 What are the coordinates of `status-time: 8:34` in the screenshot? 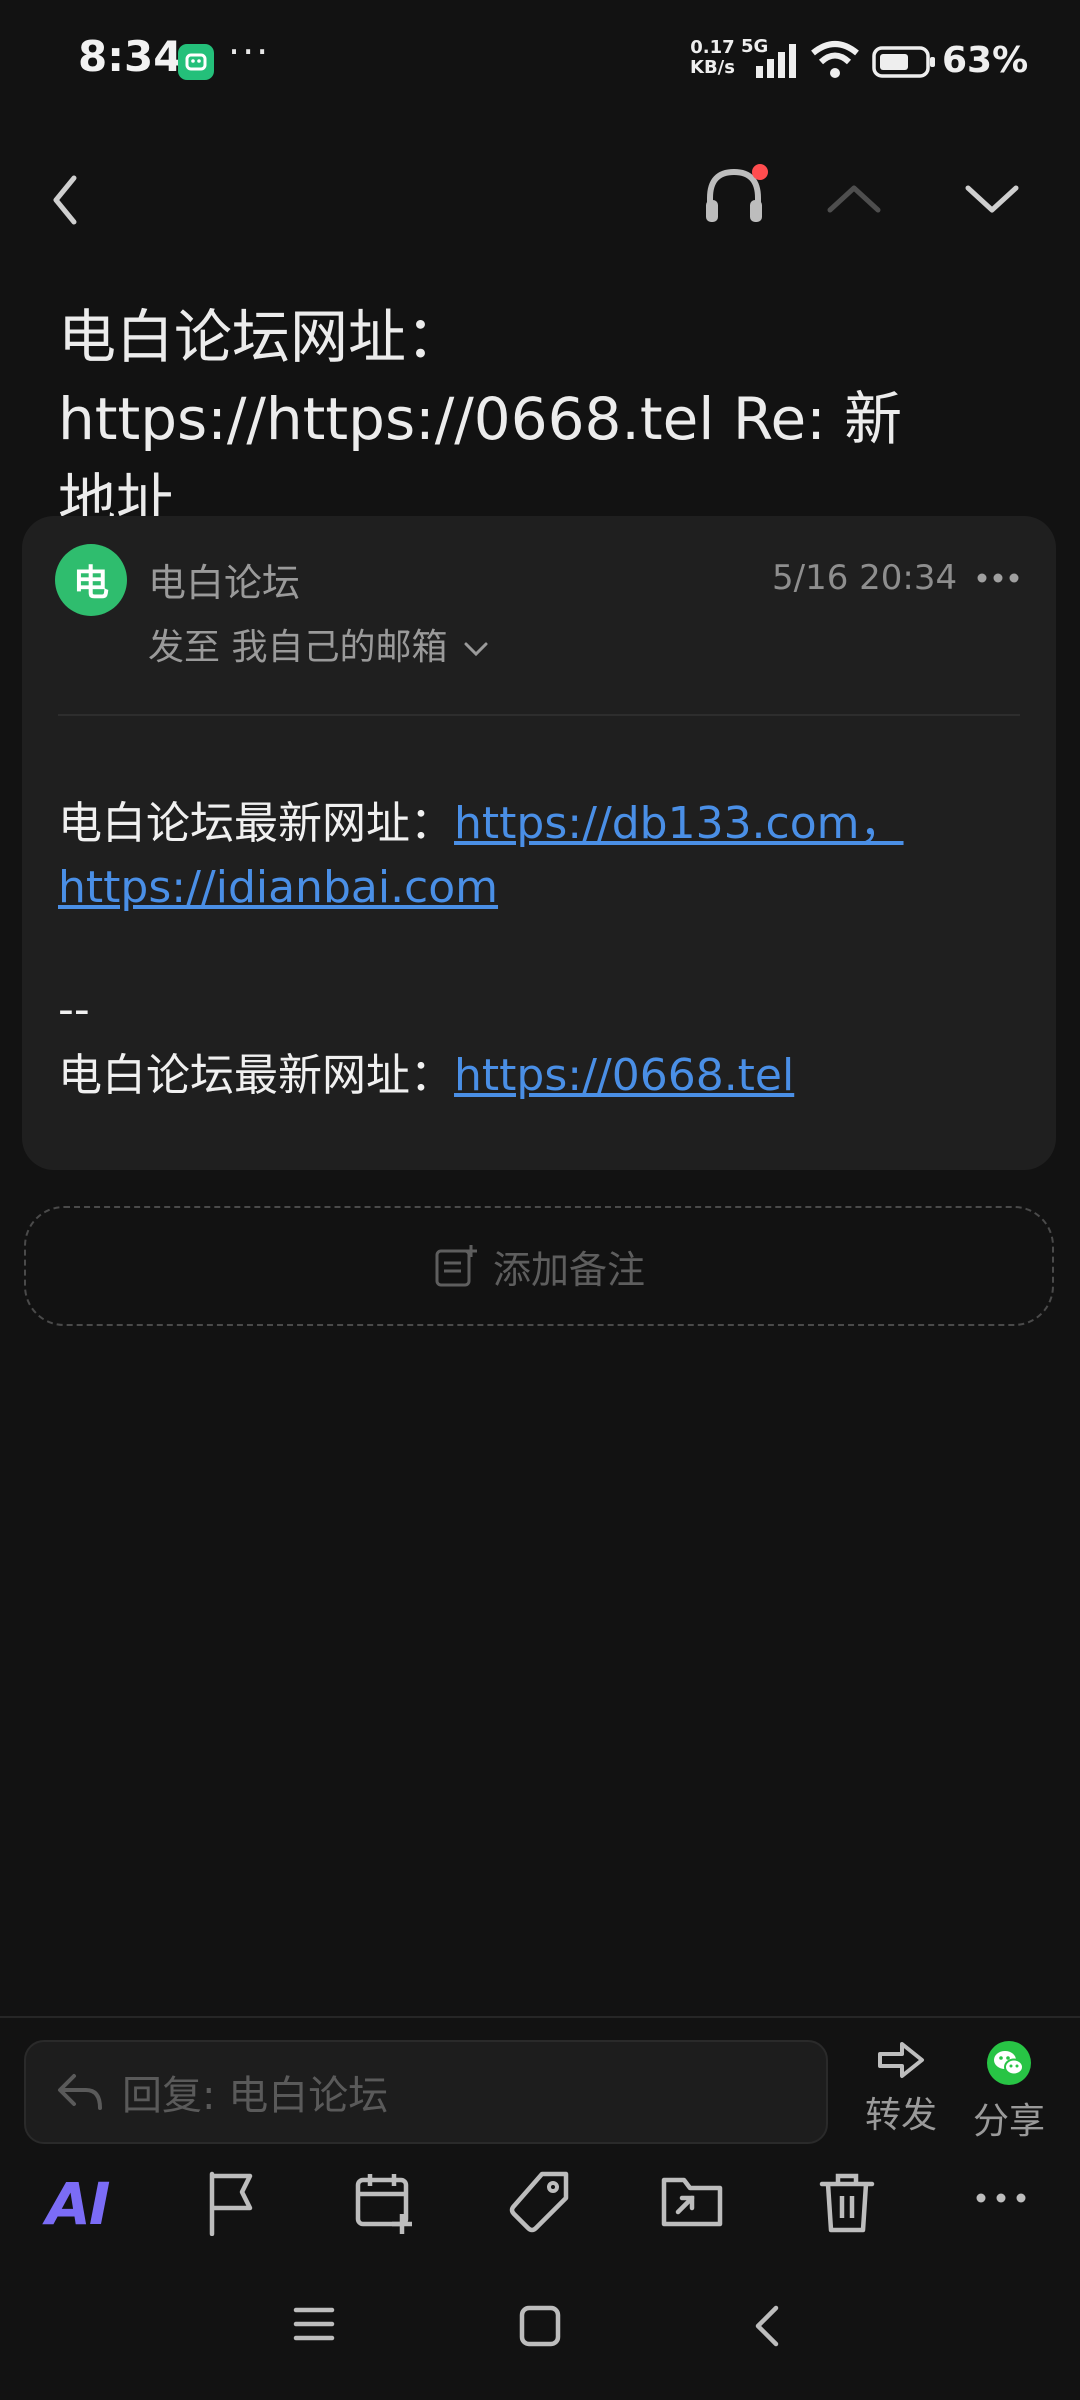 It's located at (130, 56).